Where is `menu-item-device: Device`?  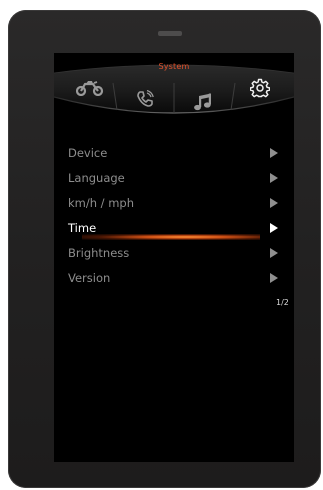
menu-item-device: Device is located at coordinates (174, 153).